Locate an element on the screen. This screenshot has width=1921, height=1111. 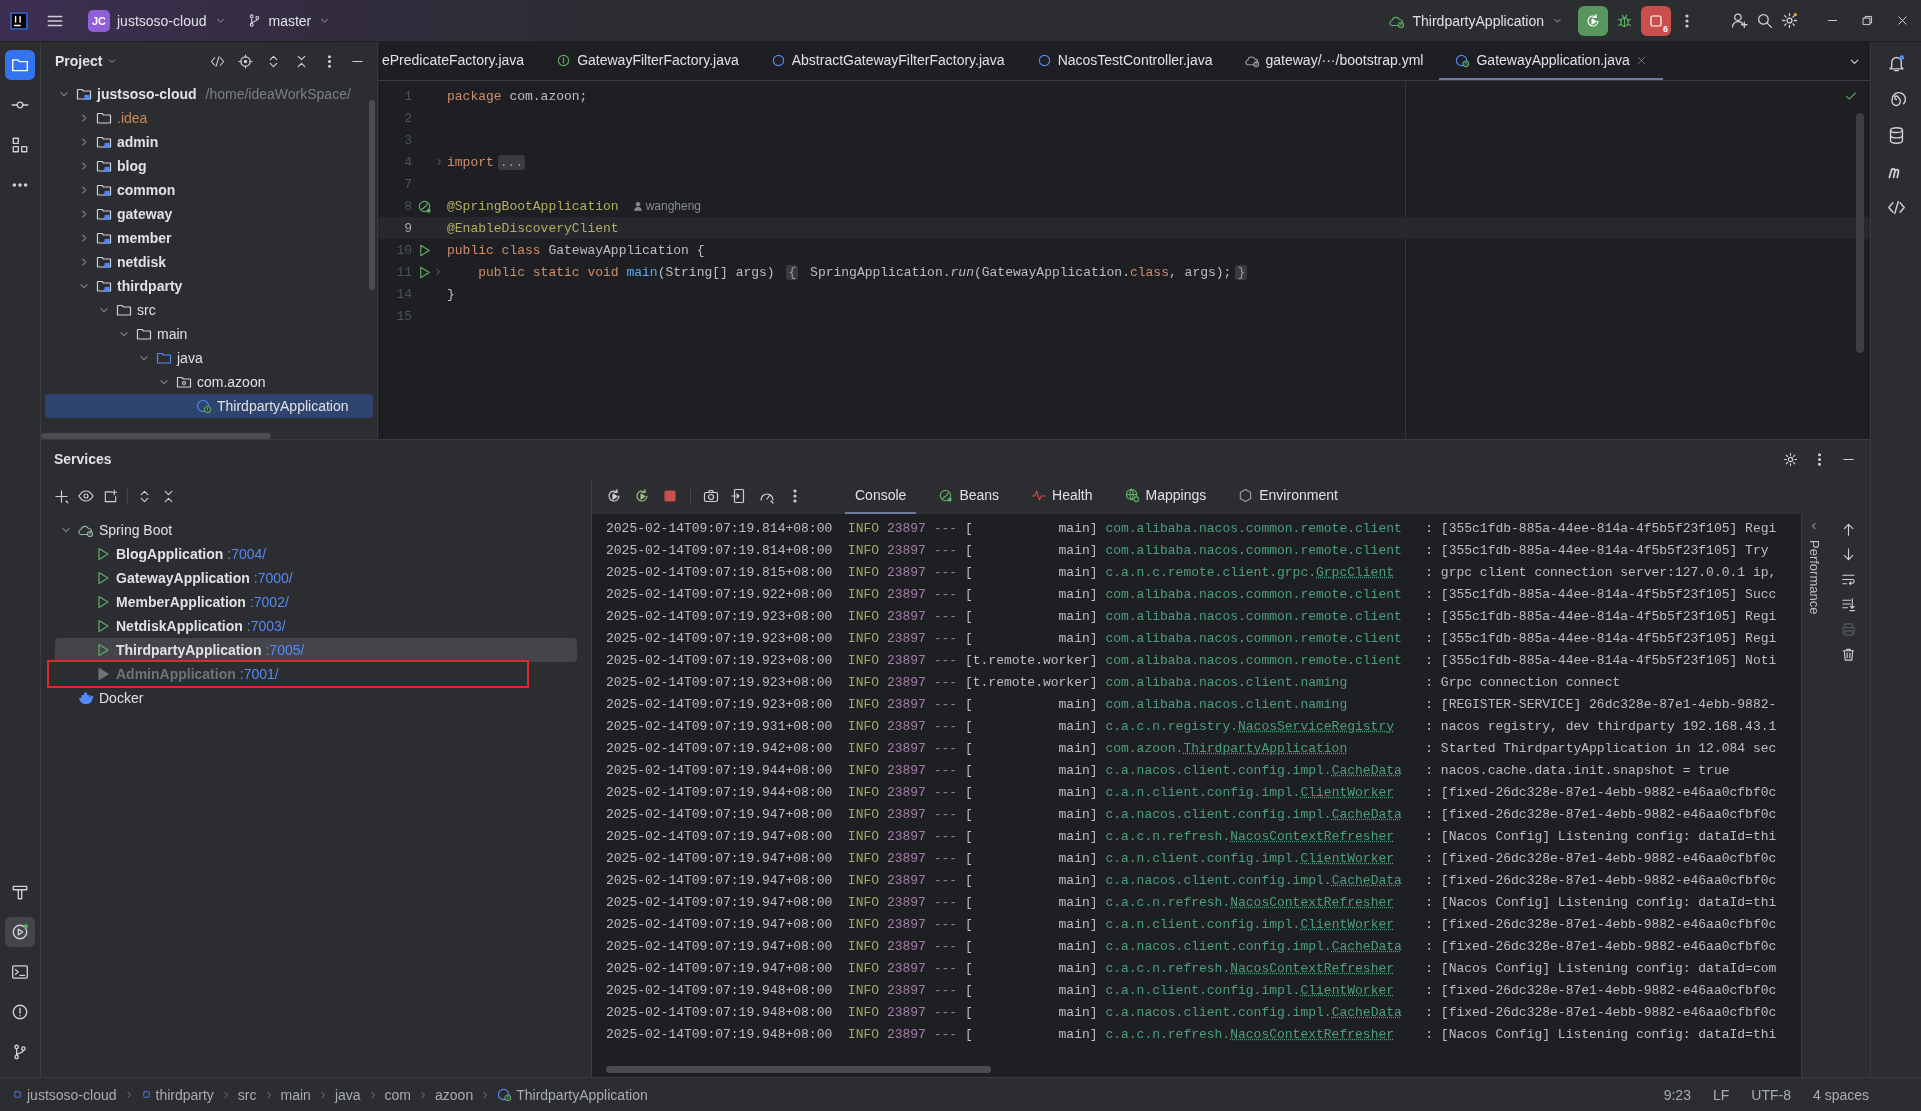
git-icon is located at coordinates (20, 1052).